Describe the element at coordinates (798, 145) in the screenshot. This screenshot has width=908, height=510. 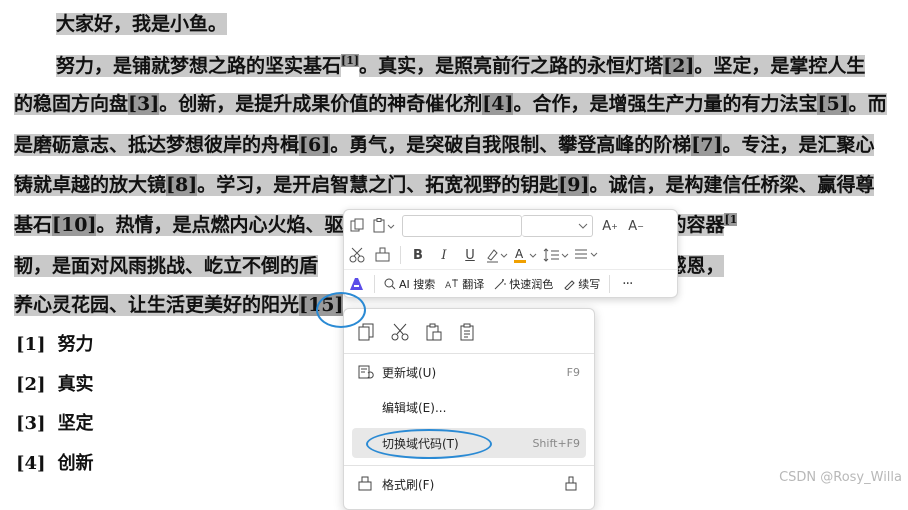
I see `text-run: 。专注，是汇聚心` at that location.